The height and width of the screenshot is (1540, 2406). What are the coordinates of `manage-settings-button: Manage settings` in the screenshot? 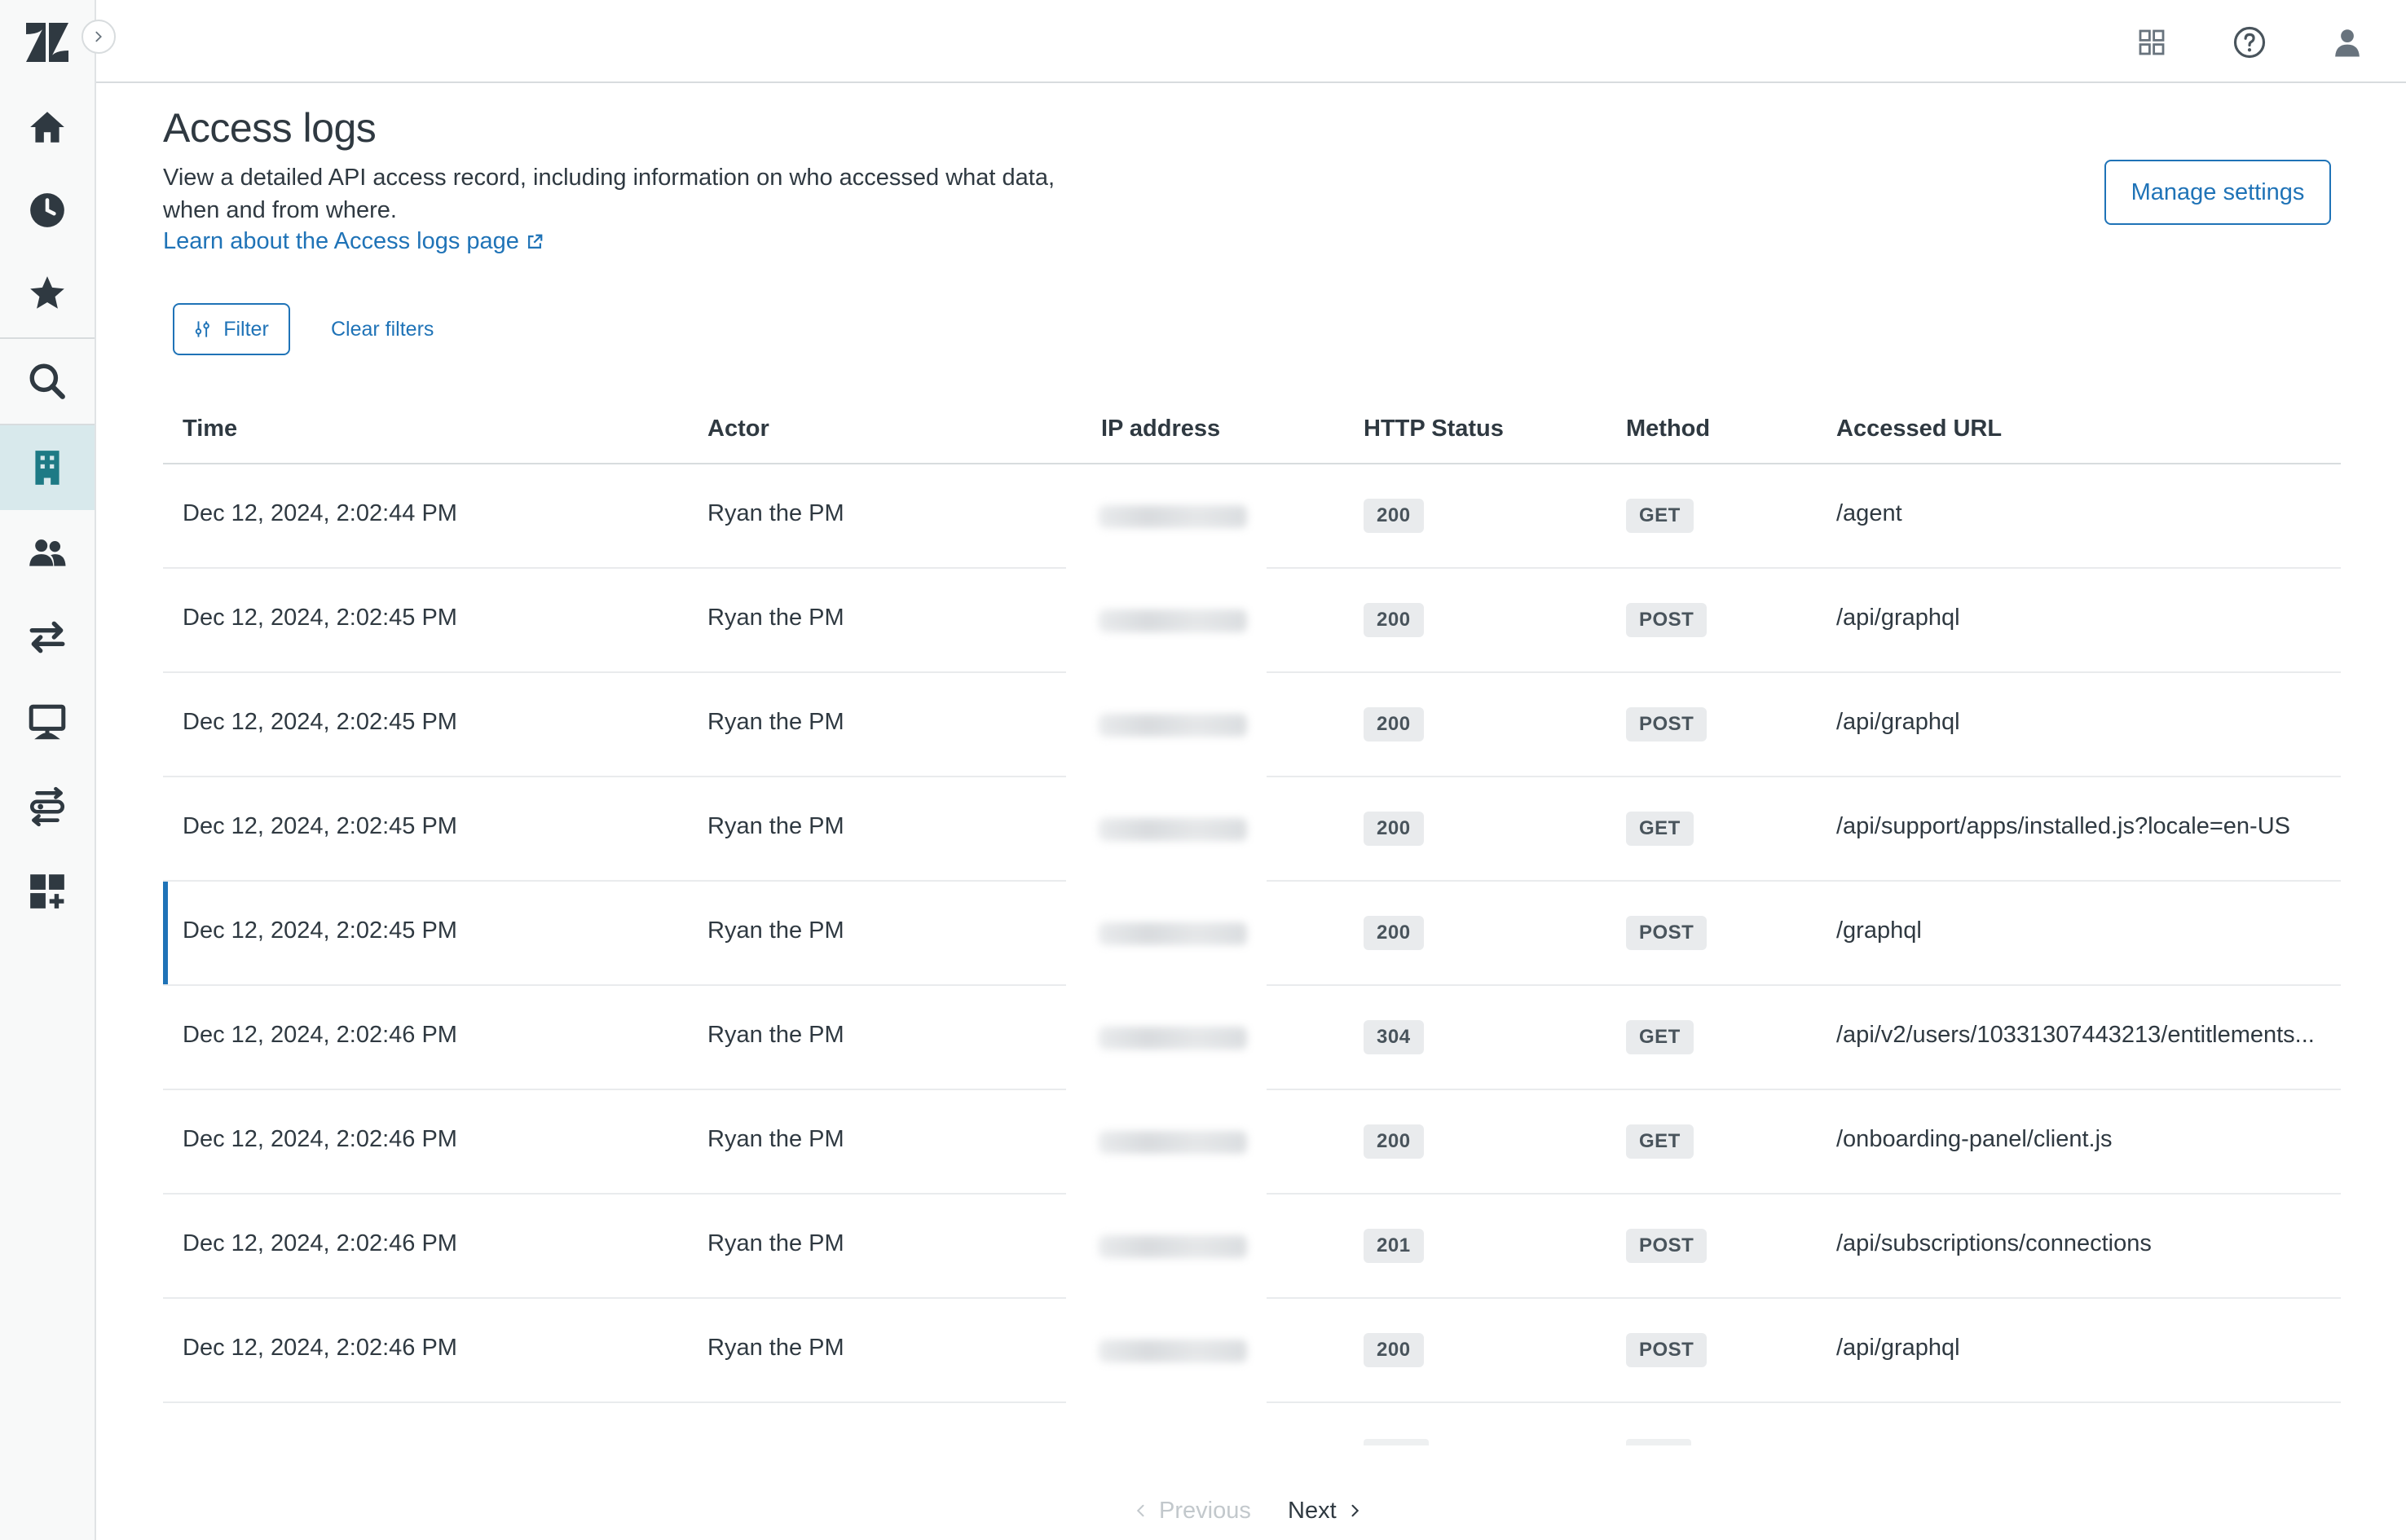 It's located at (2217, 192).